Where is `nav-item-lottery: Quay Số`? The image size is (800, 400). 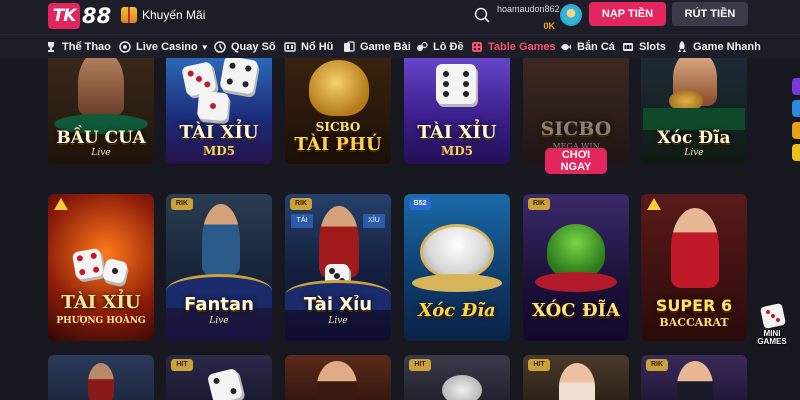
nav-item-lottery: Quay Số is located at coordinates (245, 47).